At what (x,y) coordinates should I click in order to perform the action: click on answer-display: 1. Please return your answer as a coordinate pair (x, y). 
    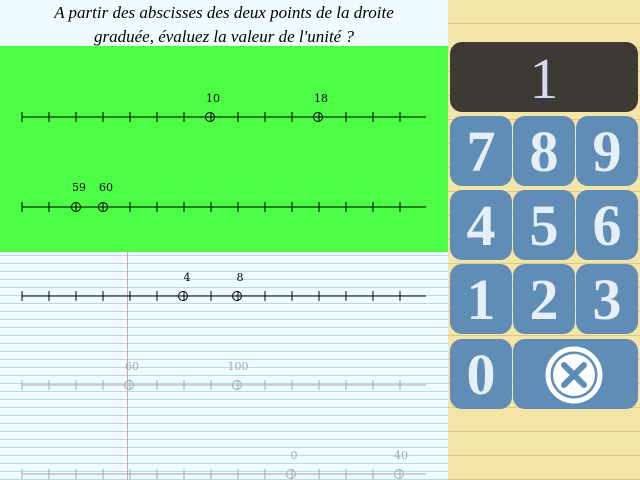
    Looking at the image, I should click on (544, 77).